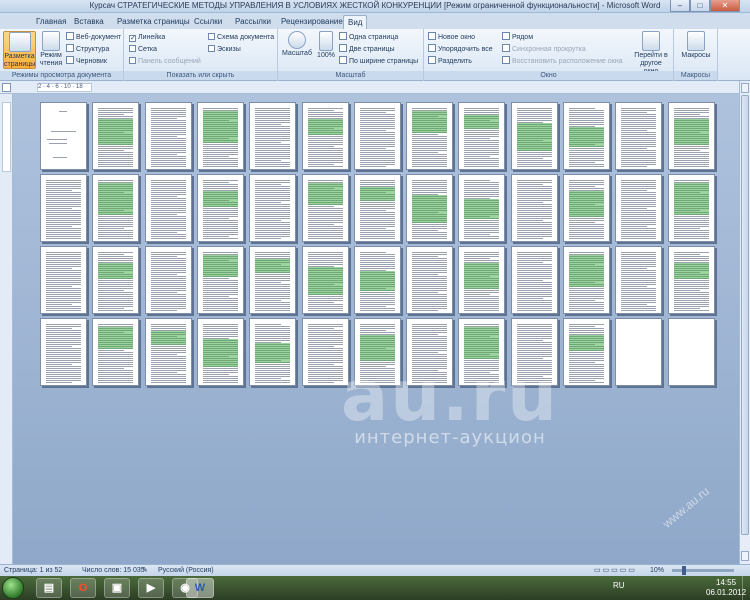 The height and width of the screenshot is (600, 750). Describe the element at coordinates (460, 49) in the screenshot. I see `arrange-all-button: Упорядочить все` at that location.